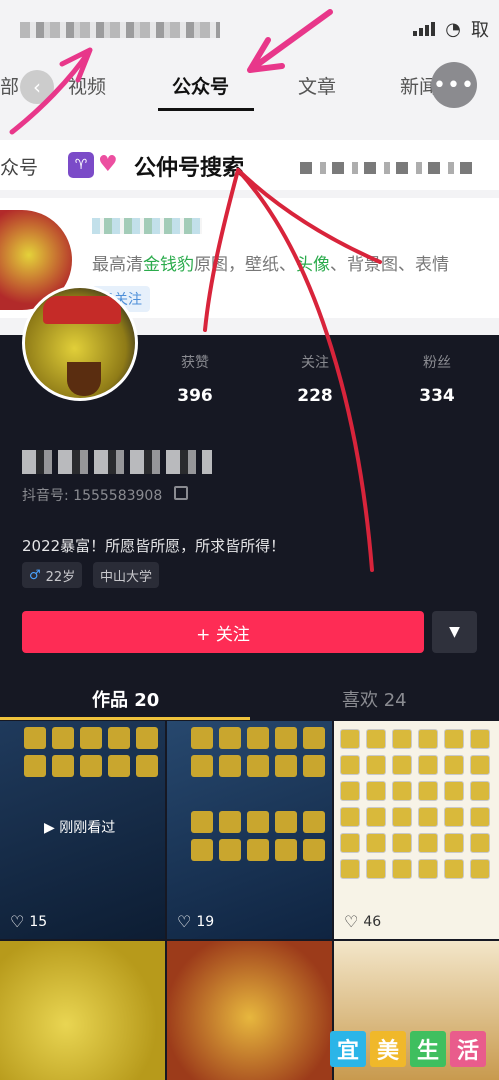 The height and width of the screenshot is (1080, 499). I want to click on heart-icon: ♥, so click(108, 164).